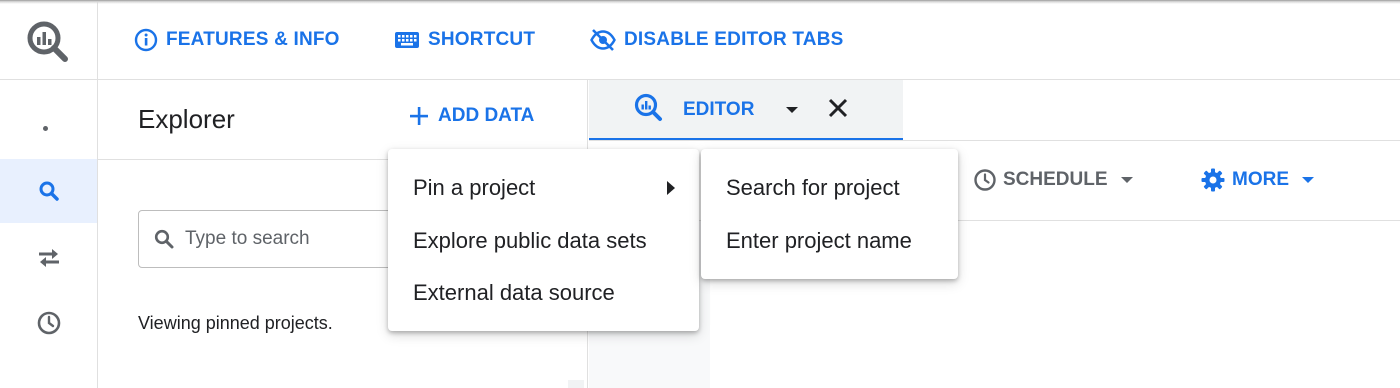  I want to click on menu-item-enter-project-name: Enter project name, so click(829, 241).